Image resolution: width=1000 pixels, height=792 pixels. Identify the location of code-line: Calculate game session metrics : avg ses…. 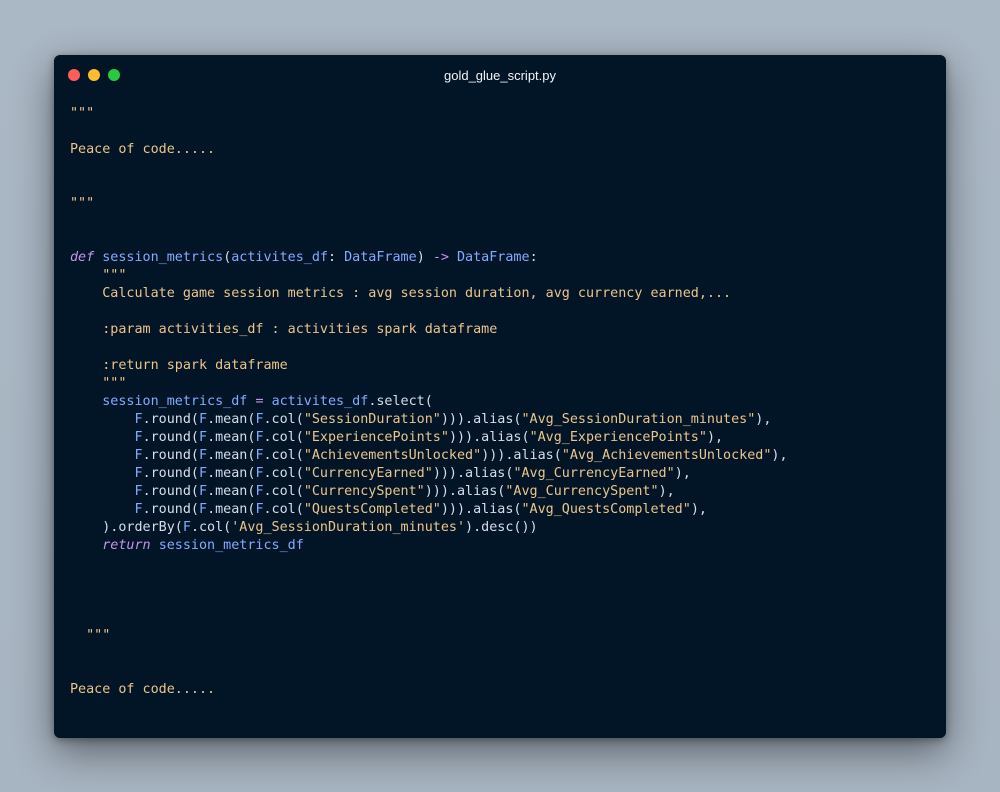
(429, 294).